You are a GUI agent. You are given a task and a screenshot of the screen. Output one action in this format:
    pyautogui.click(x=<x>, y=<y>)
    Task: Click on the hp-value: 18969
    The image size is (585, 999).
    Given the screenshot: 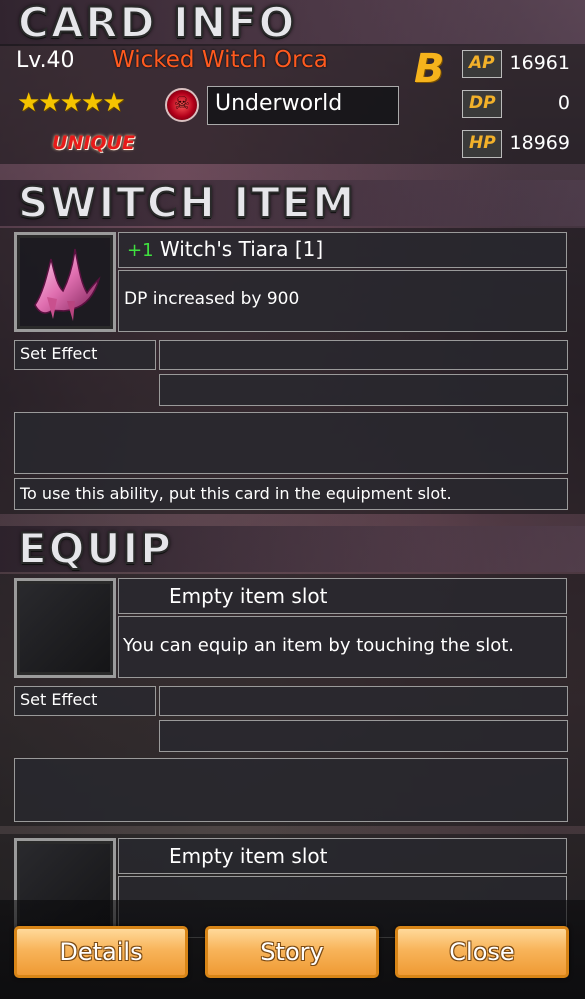 What is the action you would take?
    pyautogui.click(x=539, y=143)
    